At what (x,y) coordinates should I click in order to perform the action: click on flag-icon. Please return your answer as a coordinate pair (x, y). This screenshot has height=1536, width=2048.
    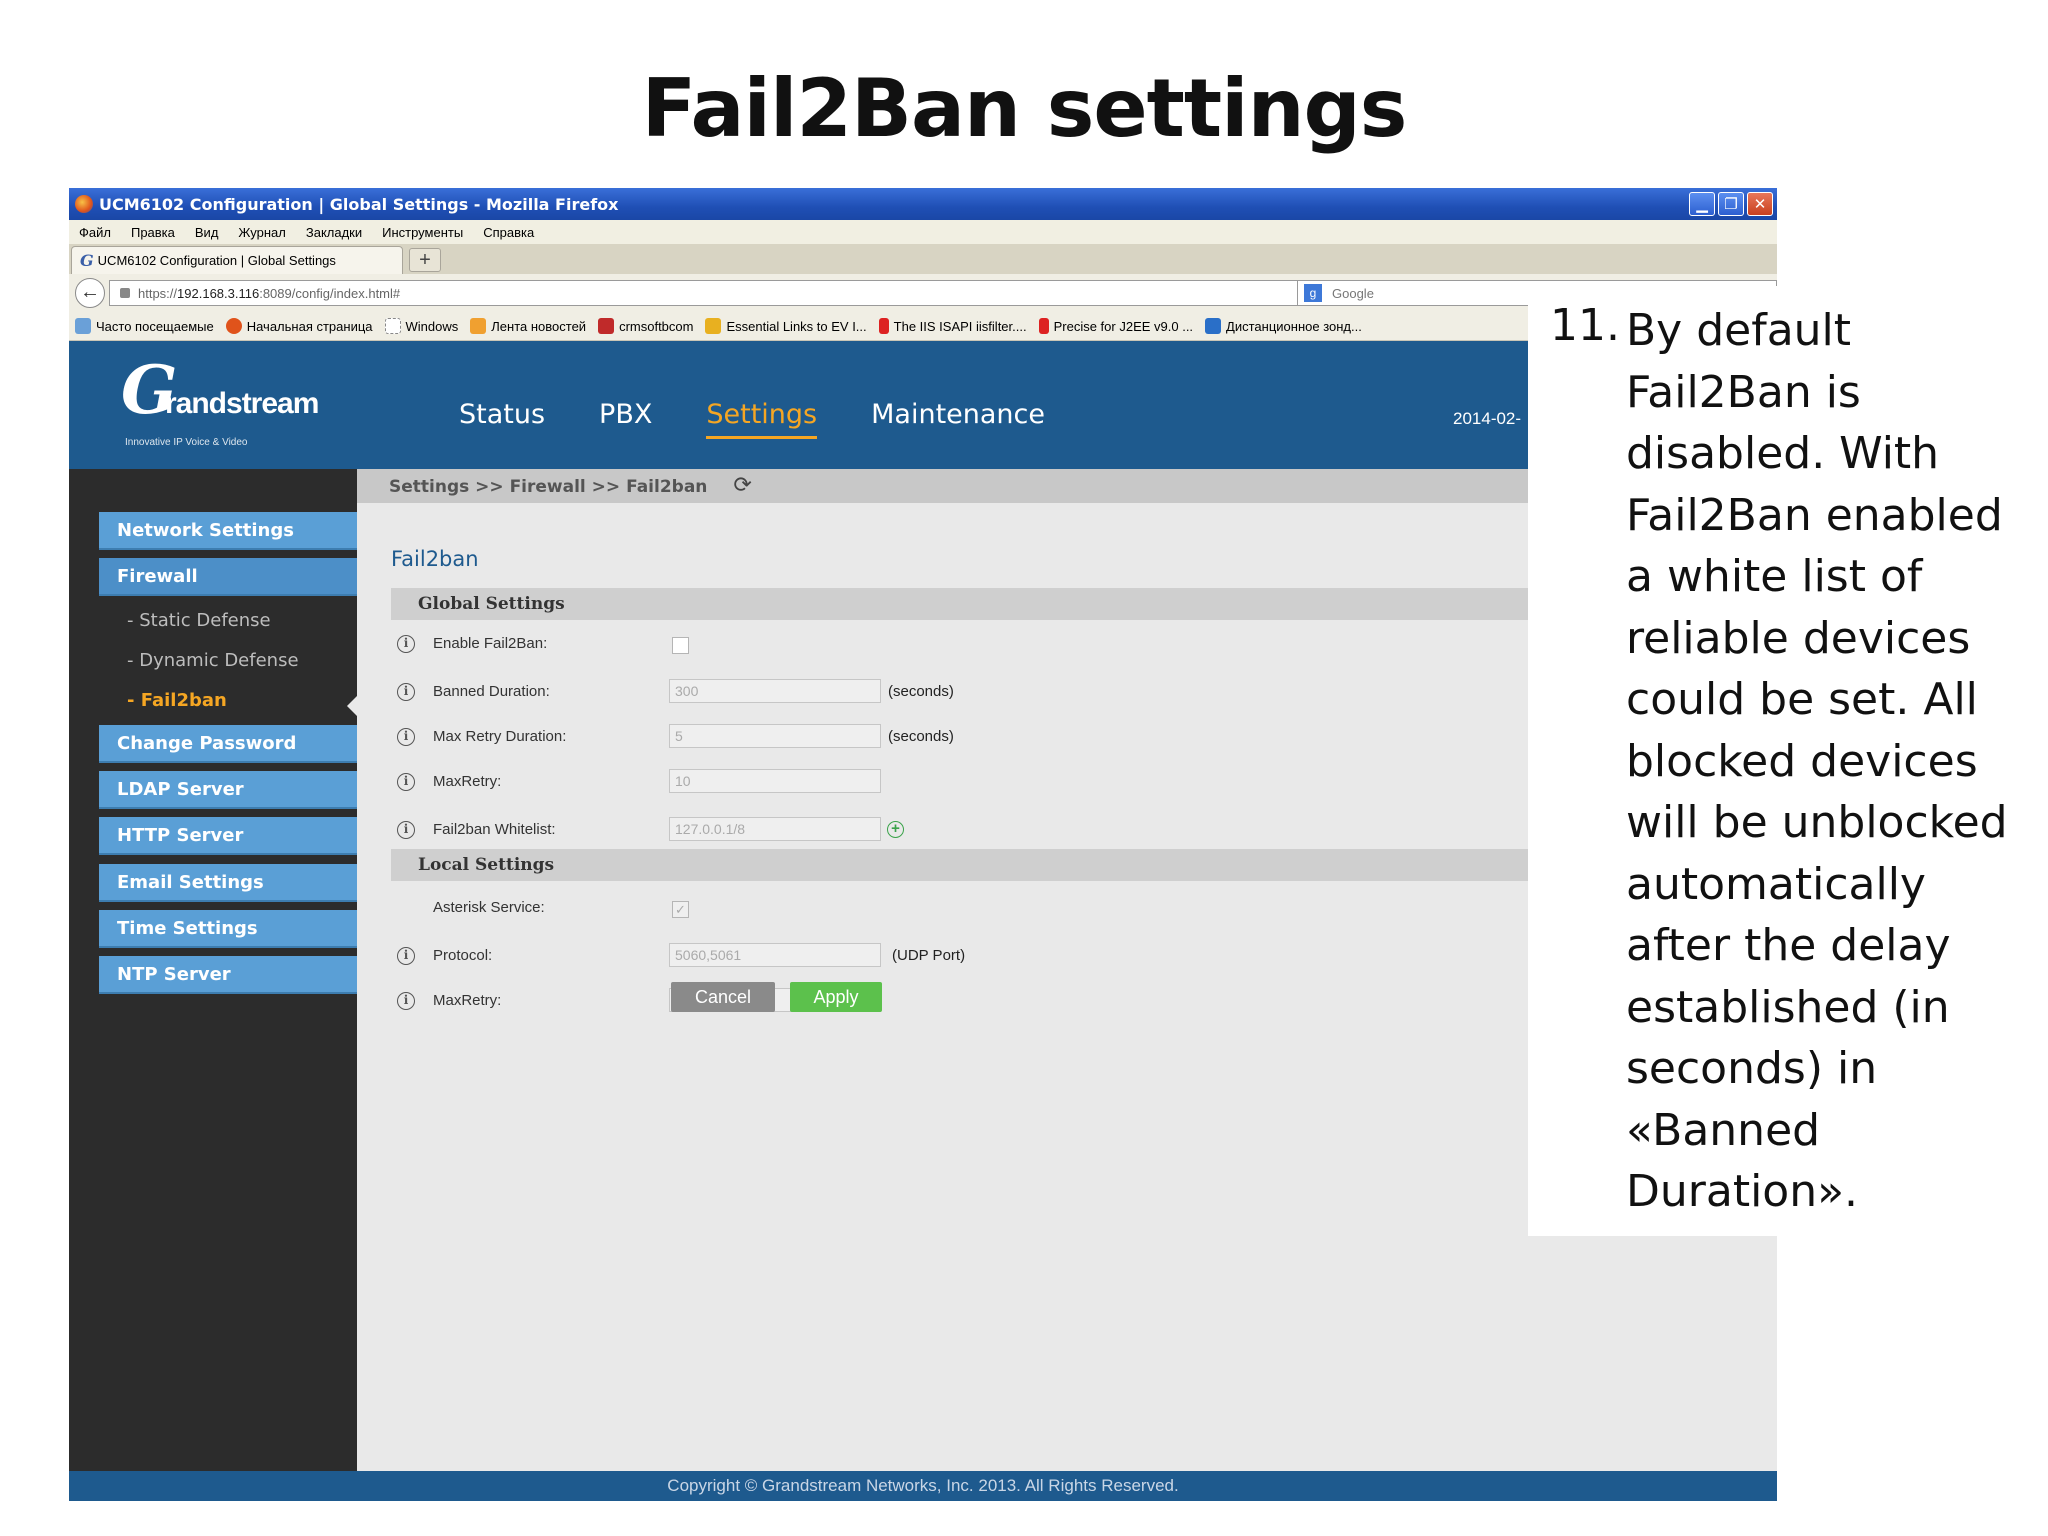
    Looking at the image, I should click on (1043, 326).